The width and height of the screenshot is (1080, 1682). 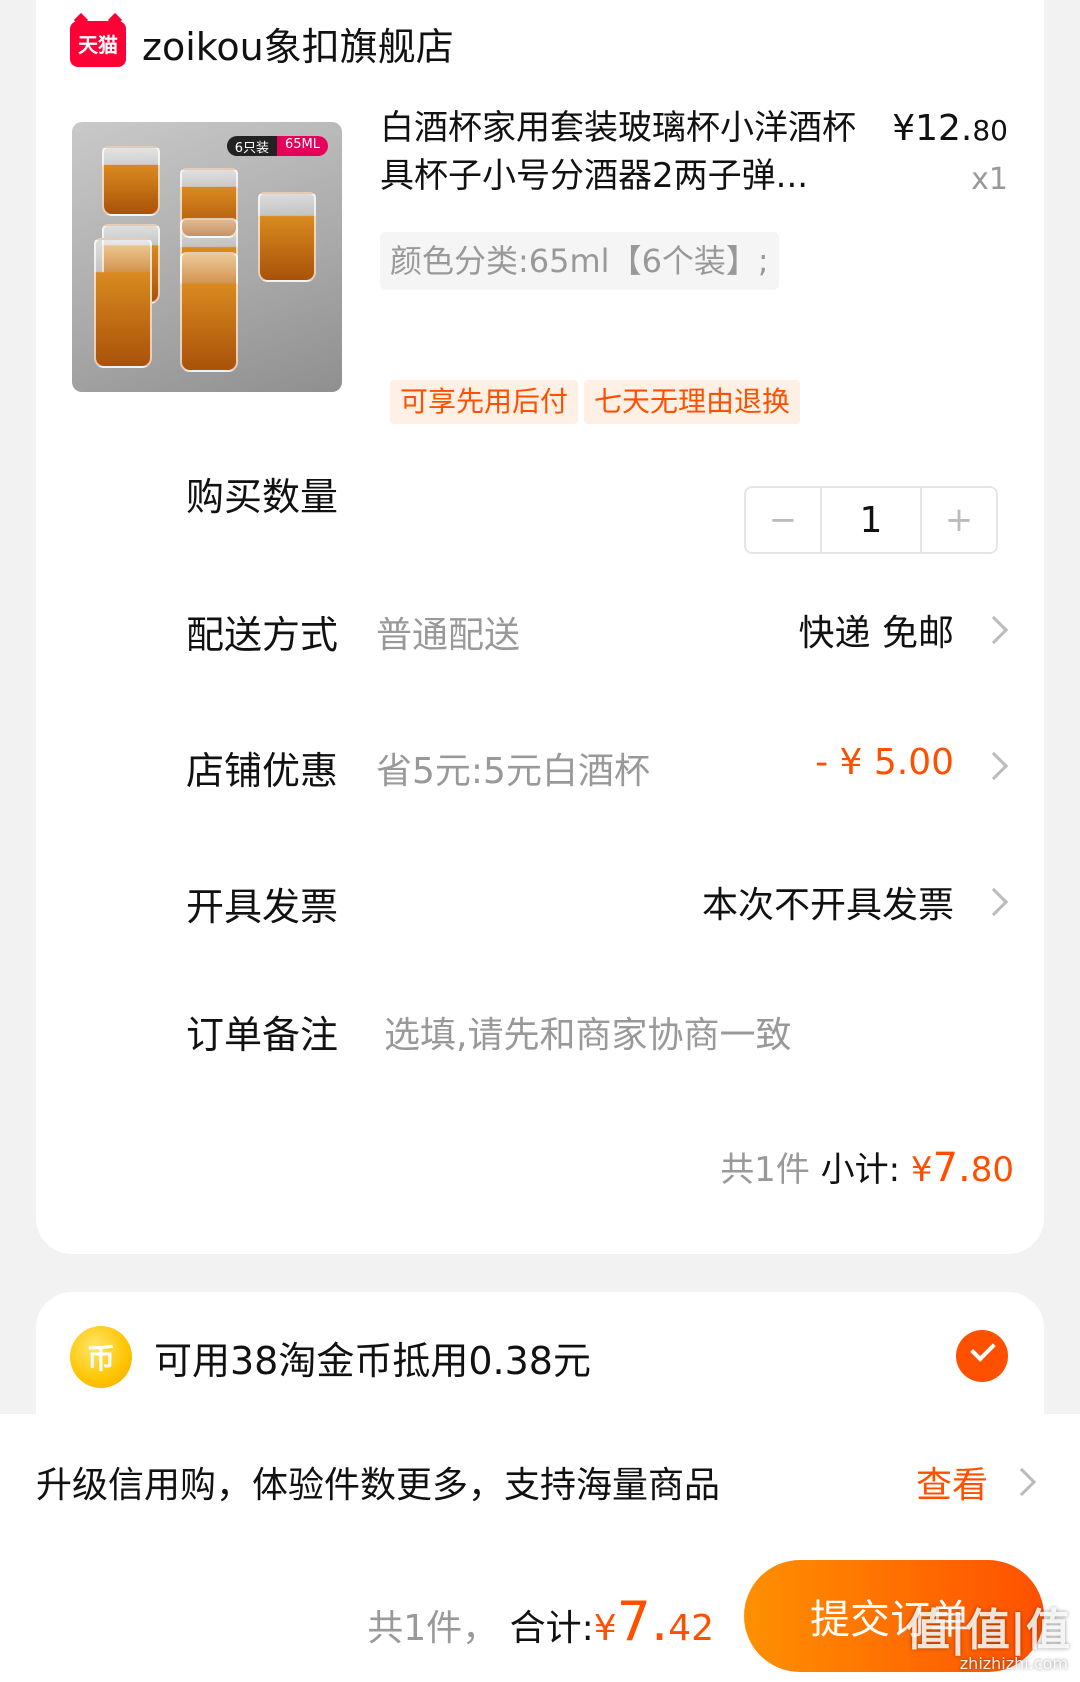 What do you see at coordinates (1013, 1663) in the screenshot?
I see `watermark-url: zhizhizhi.com` at bounding box center [1013, 1663].